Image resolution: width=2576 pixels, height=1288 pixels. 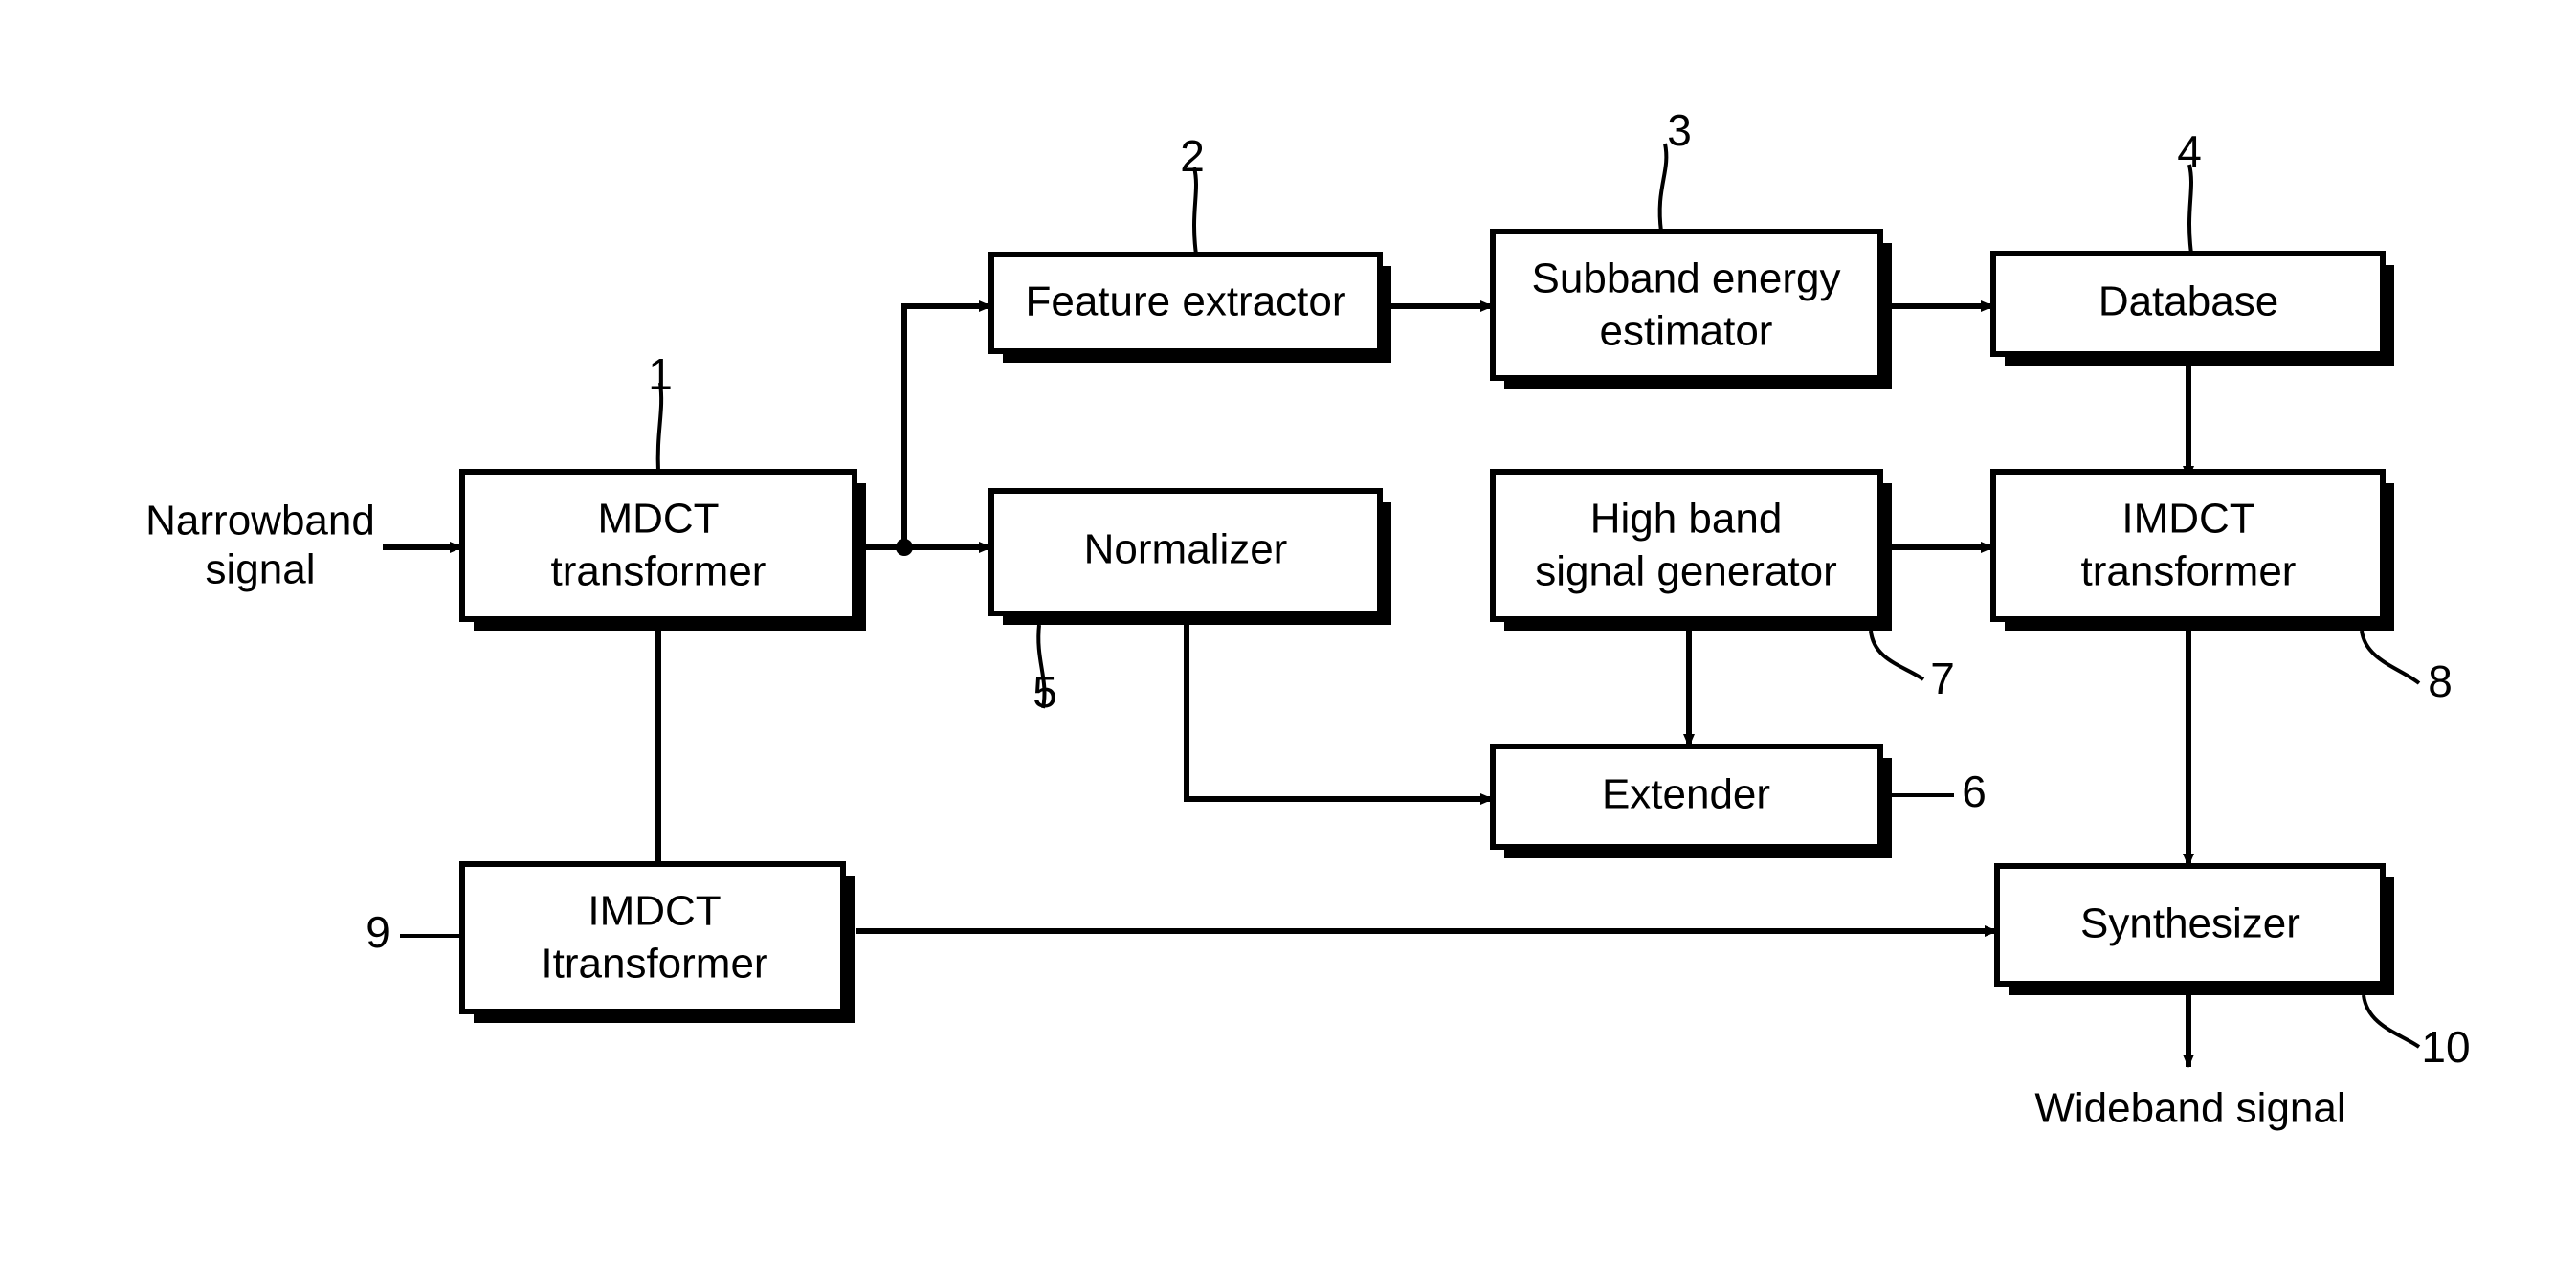 I want to click on subband-energy-label-line2: estimator, so click(x=1686, y=331).